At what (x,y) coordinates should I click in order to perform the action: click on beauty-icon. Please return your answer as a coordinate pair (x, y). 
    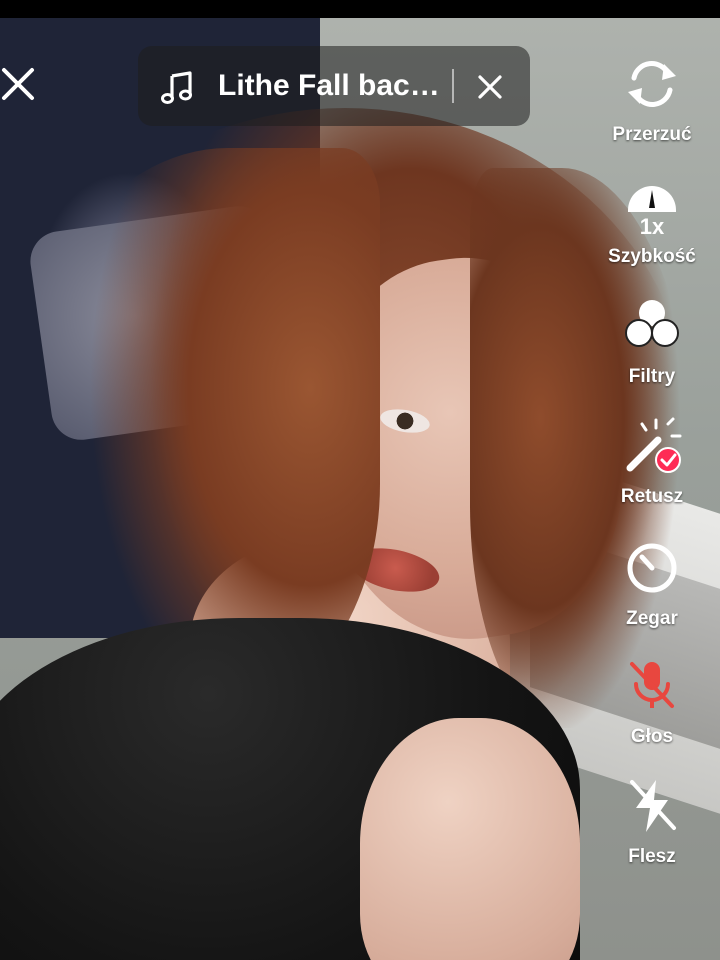
    Looking at the image, I should click on (652, 446).